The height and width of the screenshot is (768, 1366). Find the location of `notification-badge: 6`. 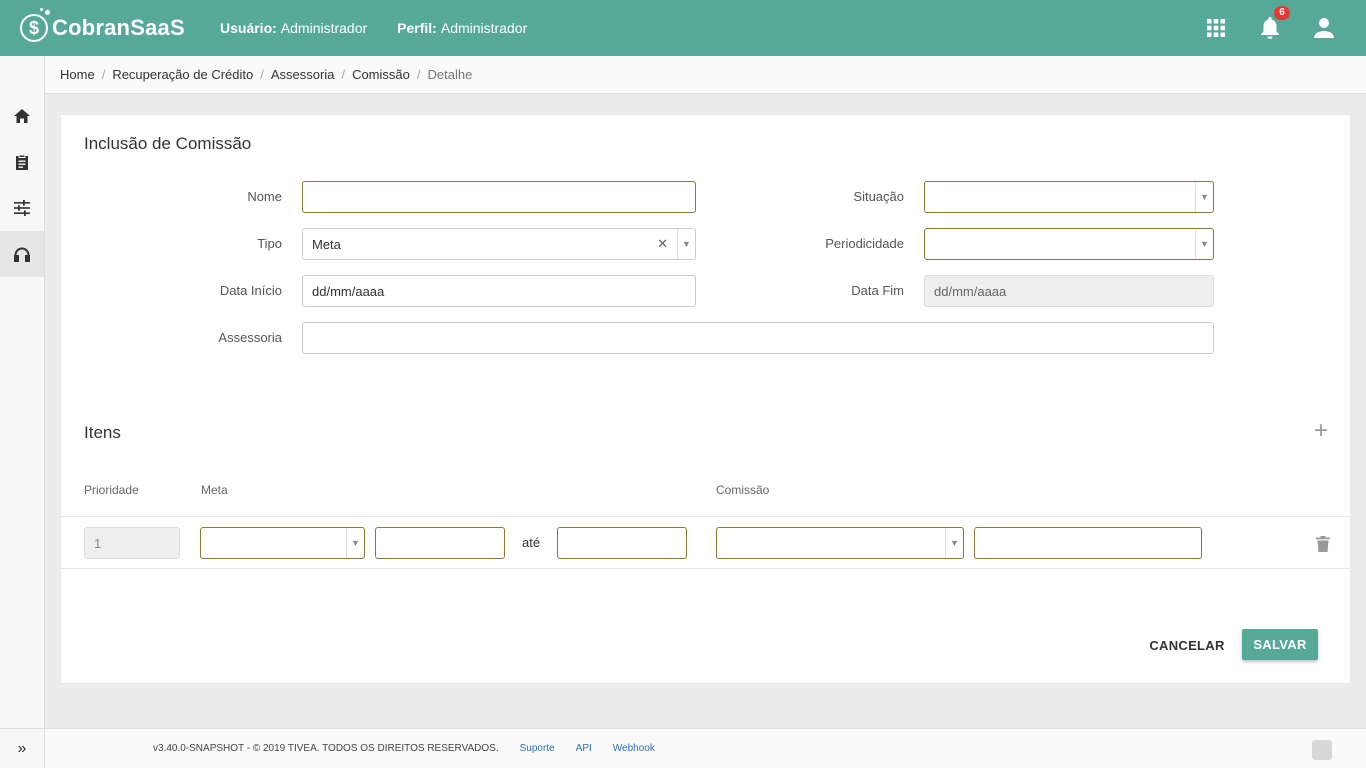

notification-badge: 6 is located at coordinates (1282, 13).